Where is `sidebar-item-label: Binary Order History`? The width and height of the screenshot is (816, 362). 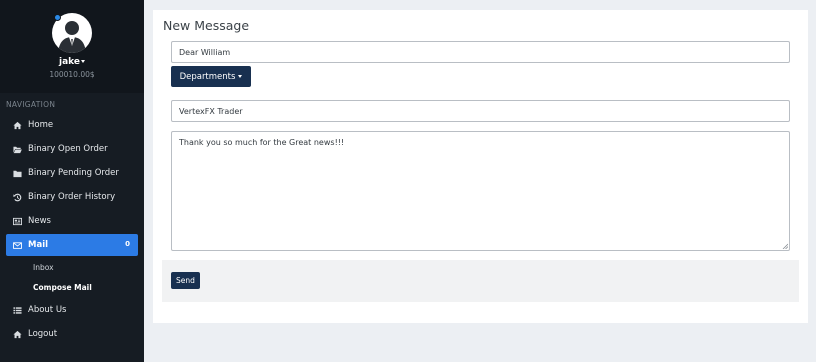 sidebar-item-label: Binary Order History is located at coordinates (72, 197).